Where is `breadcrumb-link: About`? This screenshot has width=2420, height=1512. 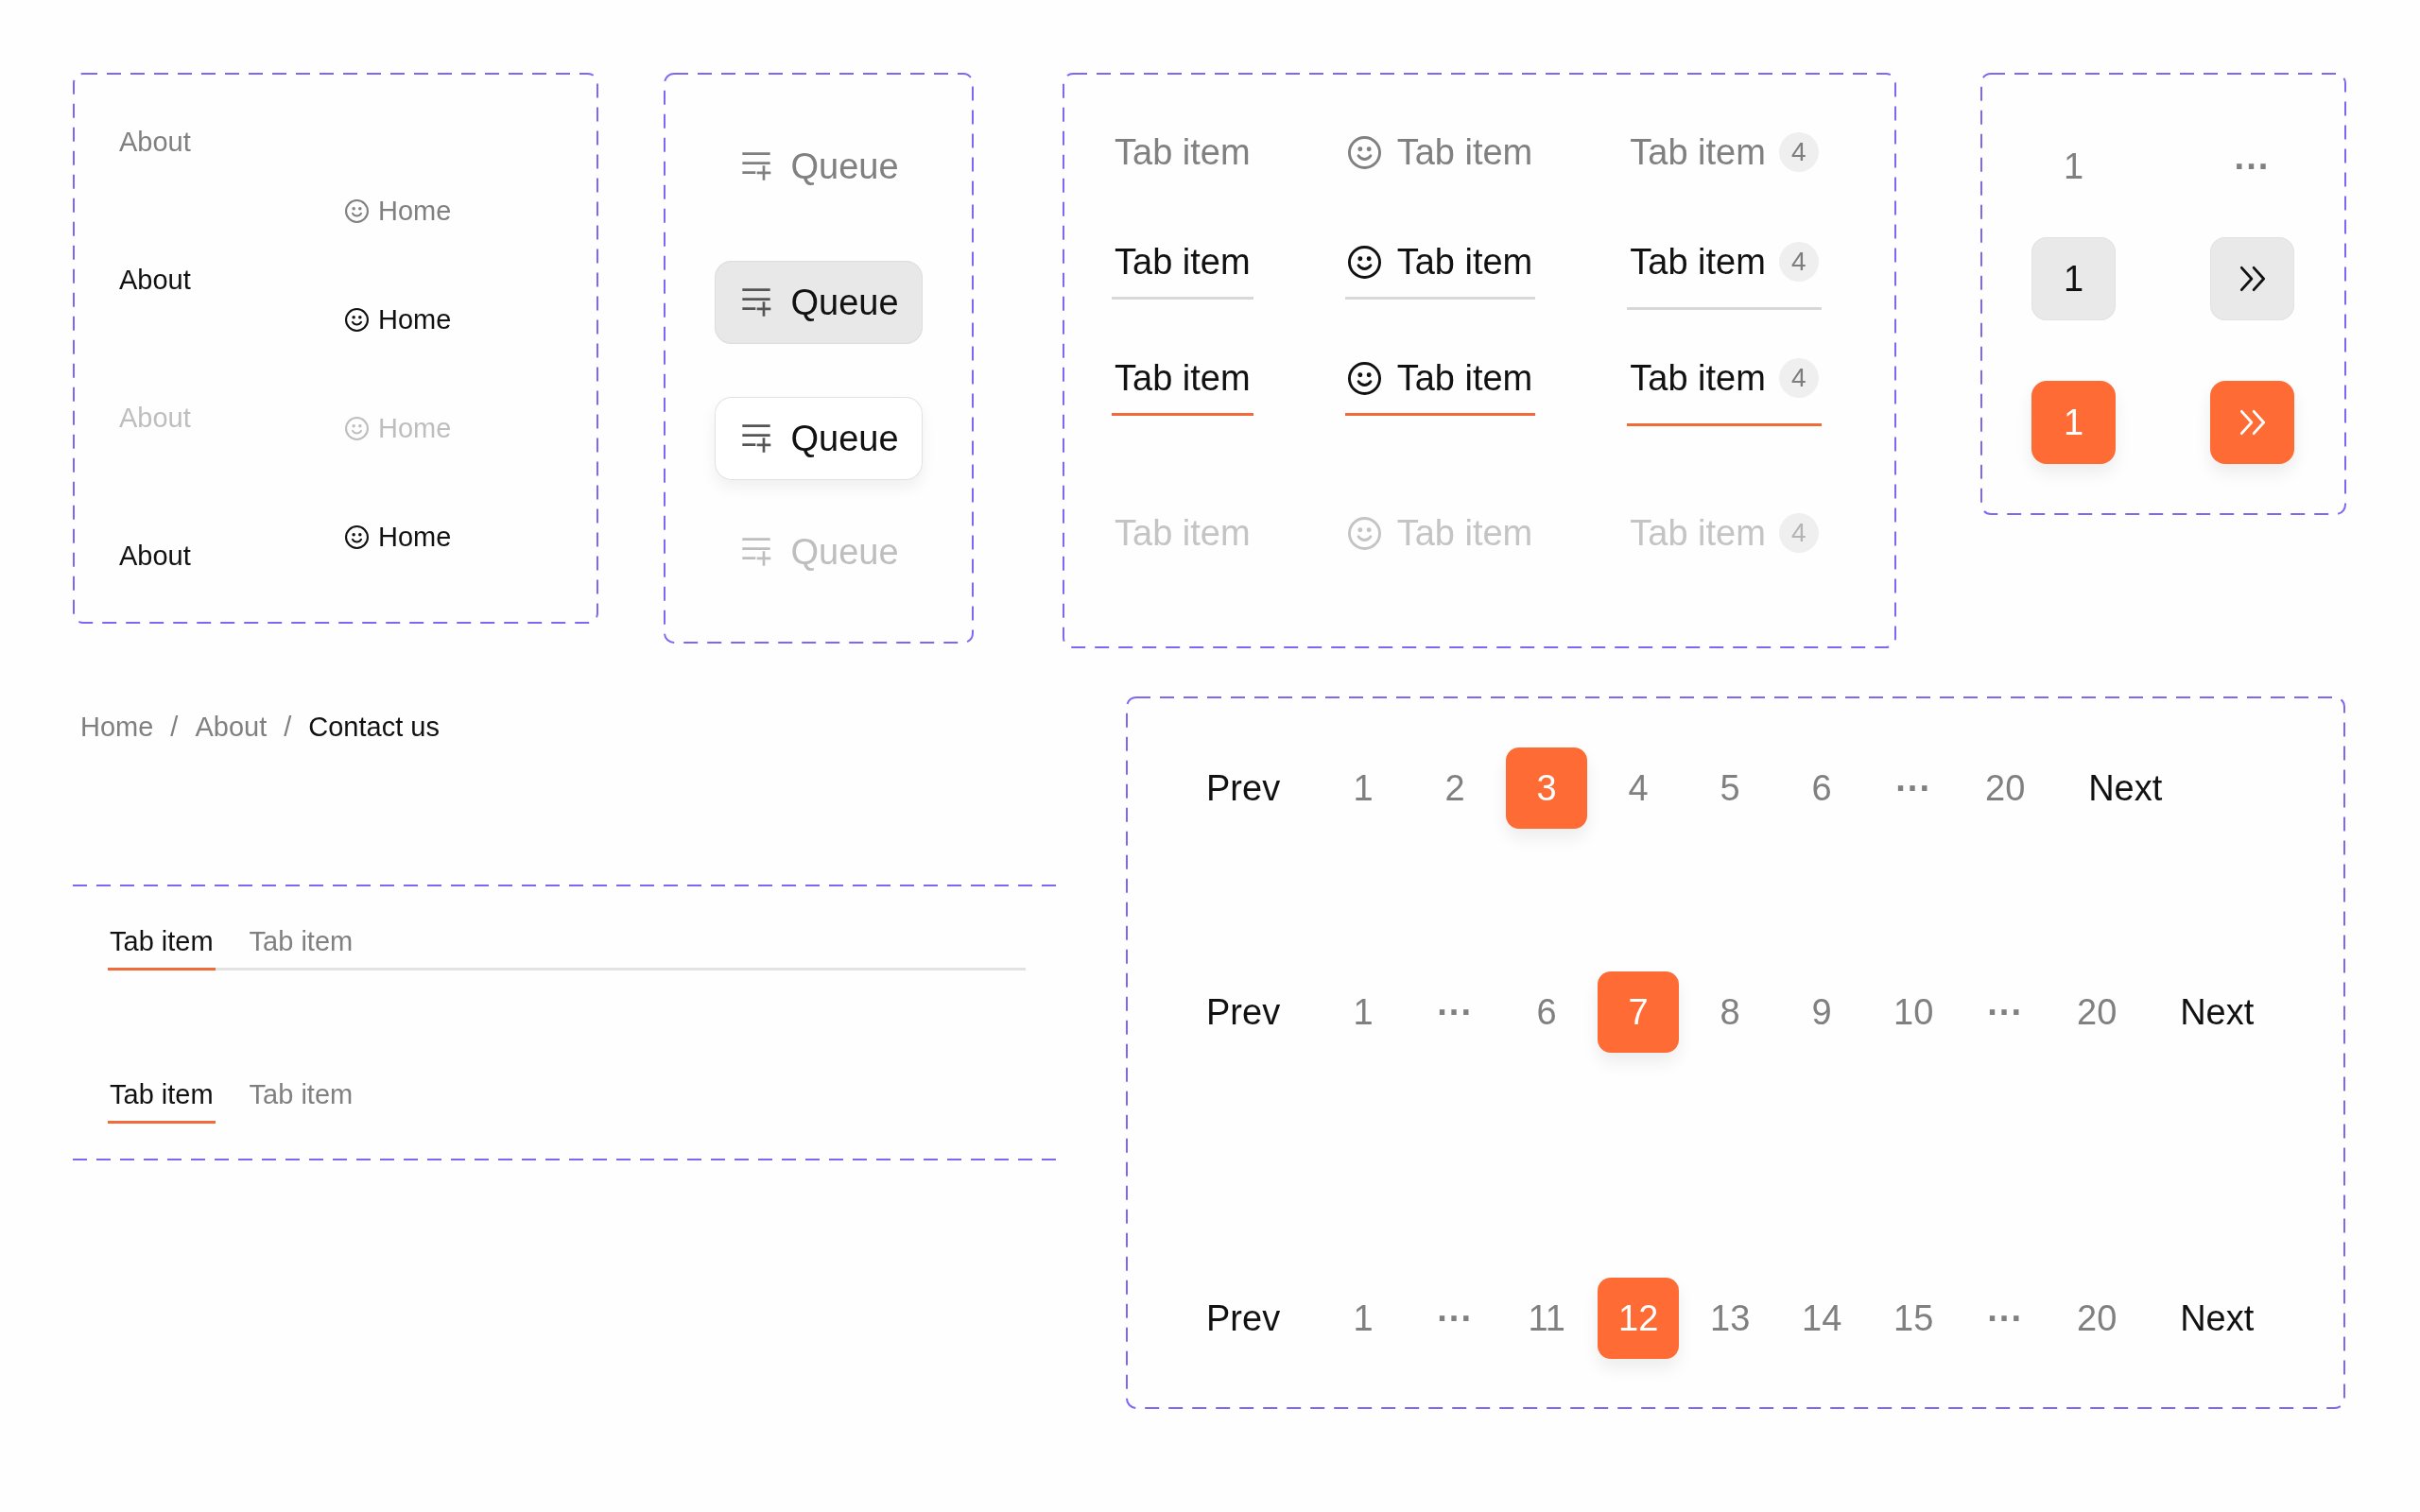 breadcrumb-link: About is located at coordinates (231, 727).